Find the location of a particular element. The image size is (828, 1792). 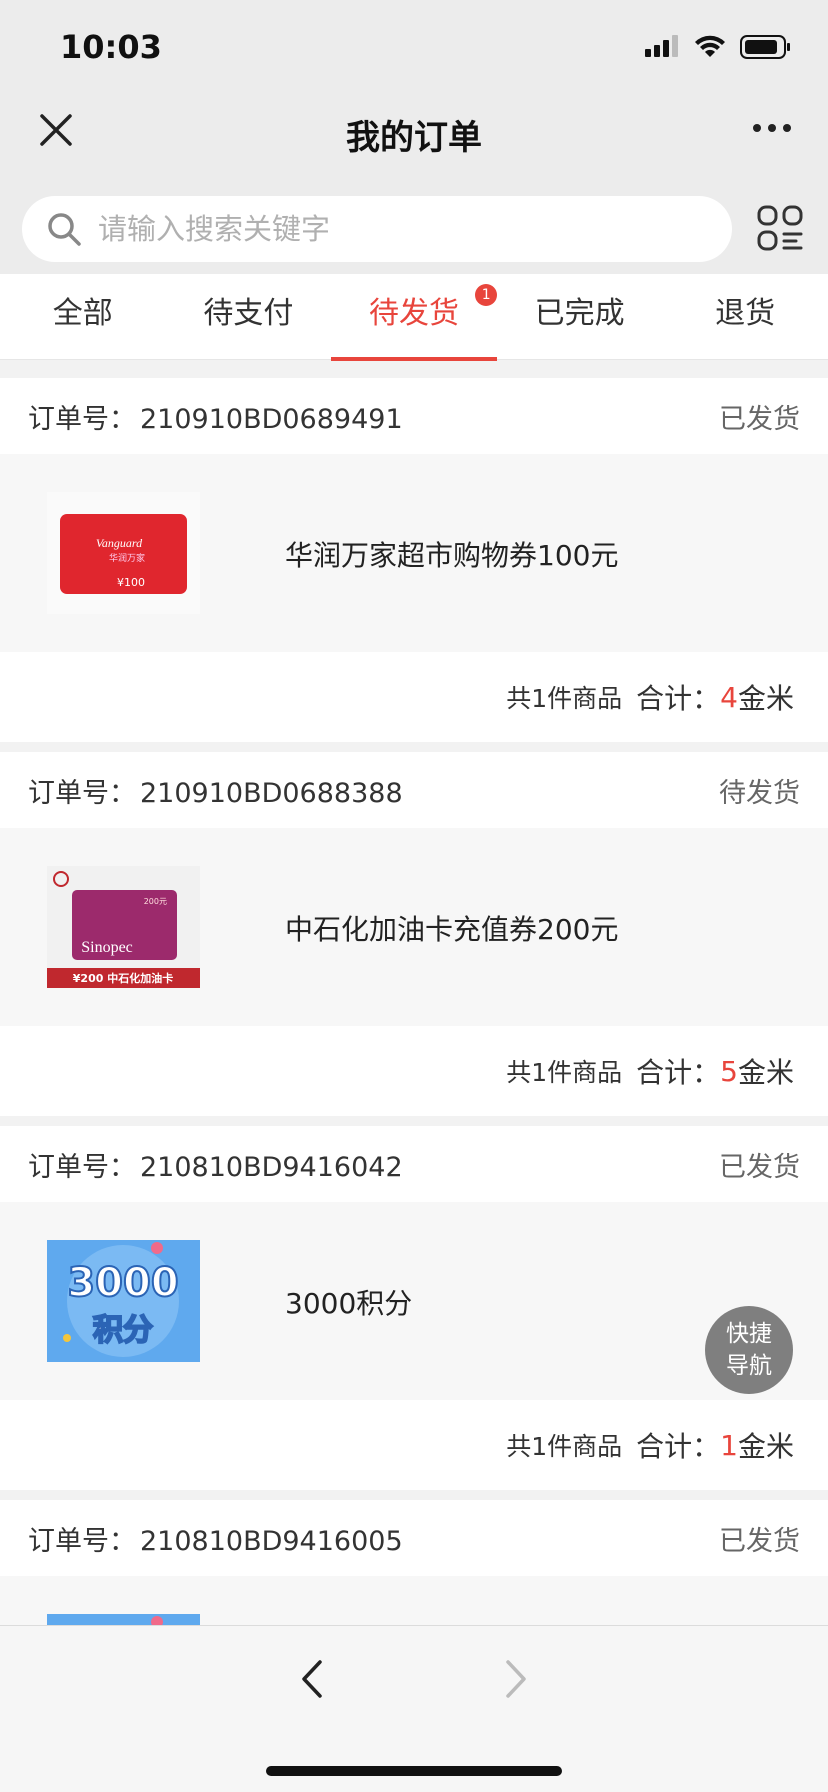

thumb-brand-cn: 华润万家 is located at coordinates (127, 558).